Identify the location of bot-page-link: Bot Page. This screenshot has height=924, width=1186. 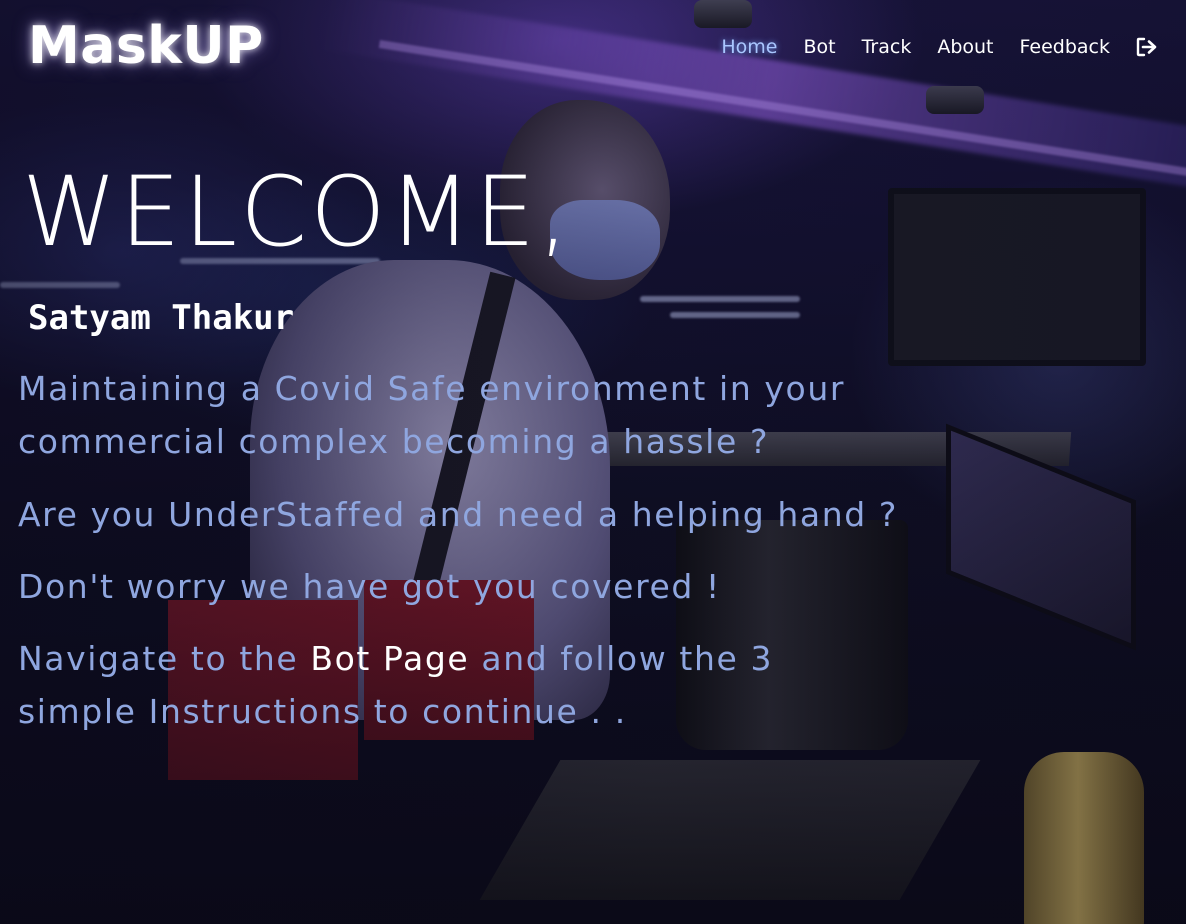
(389, 658).